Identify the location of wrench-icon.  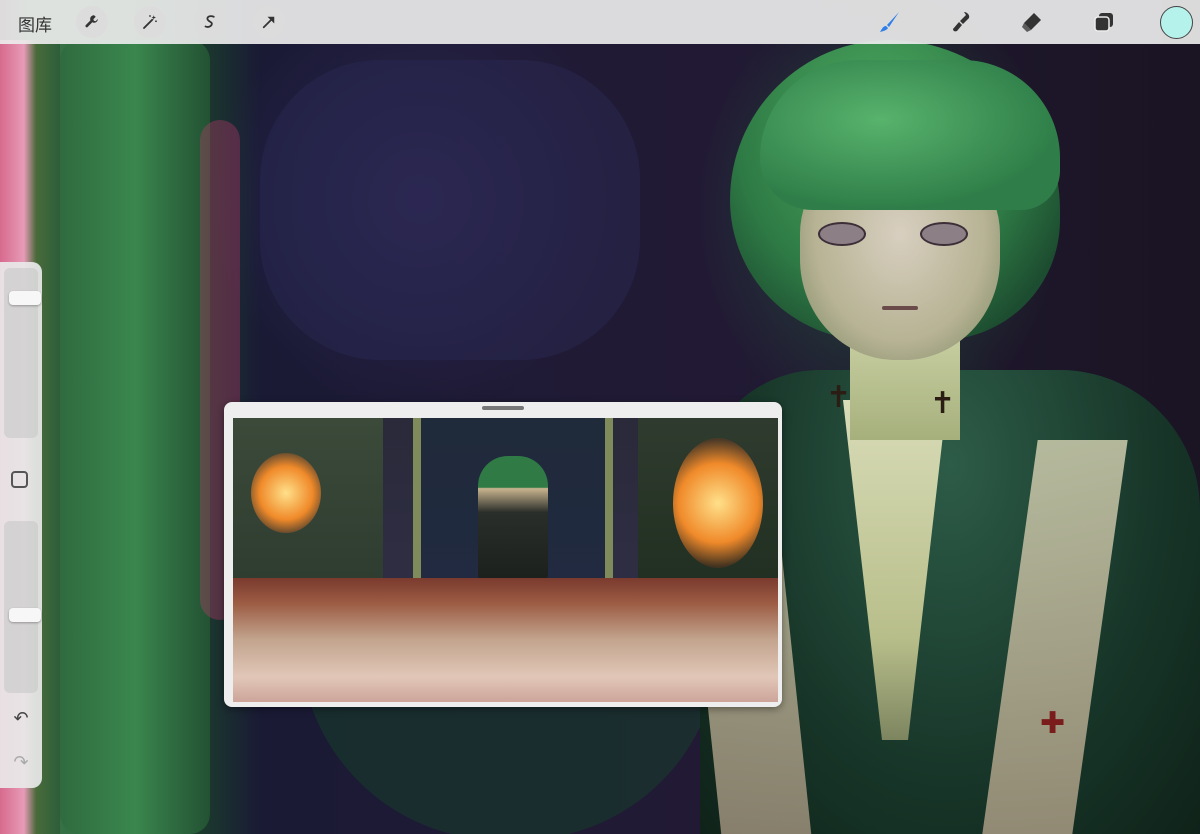
(91, 21).